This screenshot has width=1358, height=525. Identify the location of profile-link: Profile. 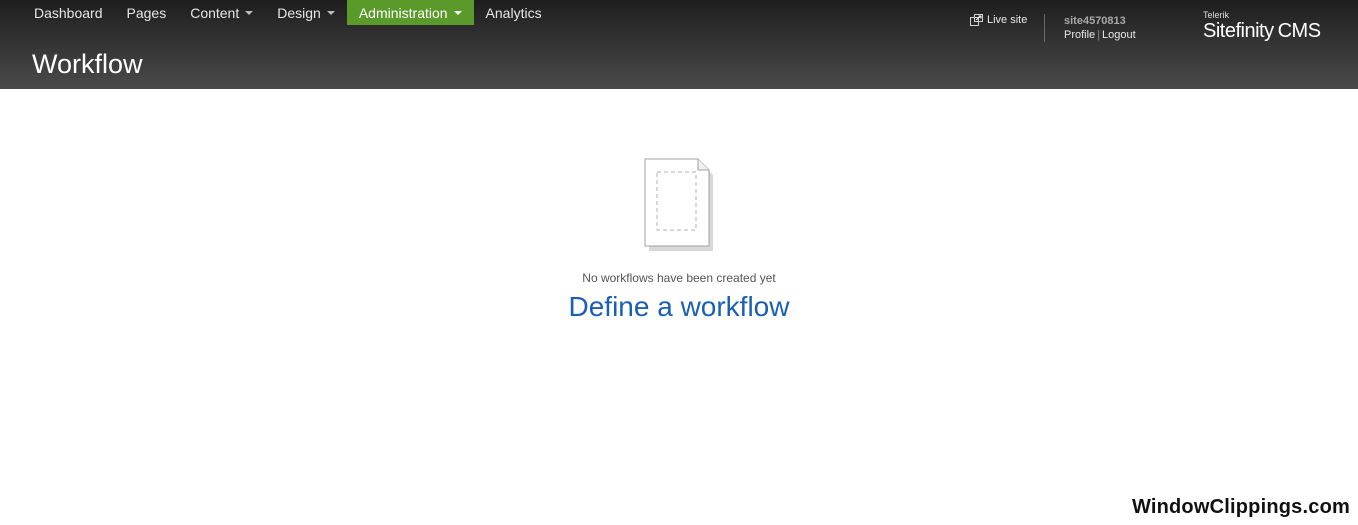
(1079, 35).